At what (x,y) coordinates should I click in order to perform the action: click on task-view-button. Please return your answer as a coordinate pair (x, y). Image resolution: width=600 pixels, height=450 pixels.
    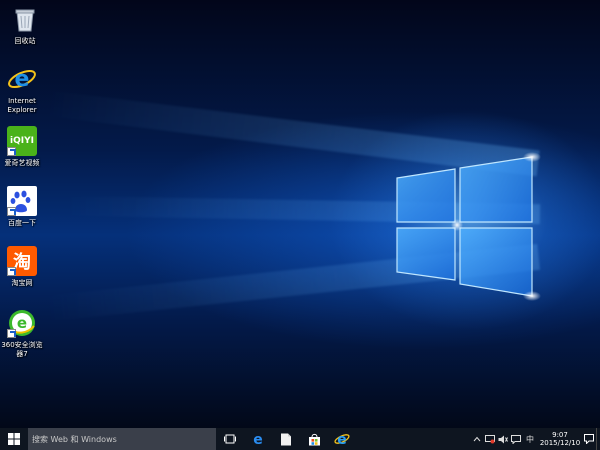
    Looking at the image, I should click on (230, 439).